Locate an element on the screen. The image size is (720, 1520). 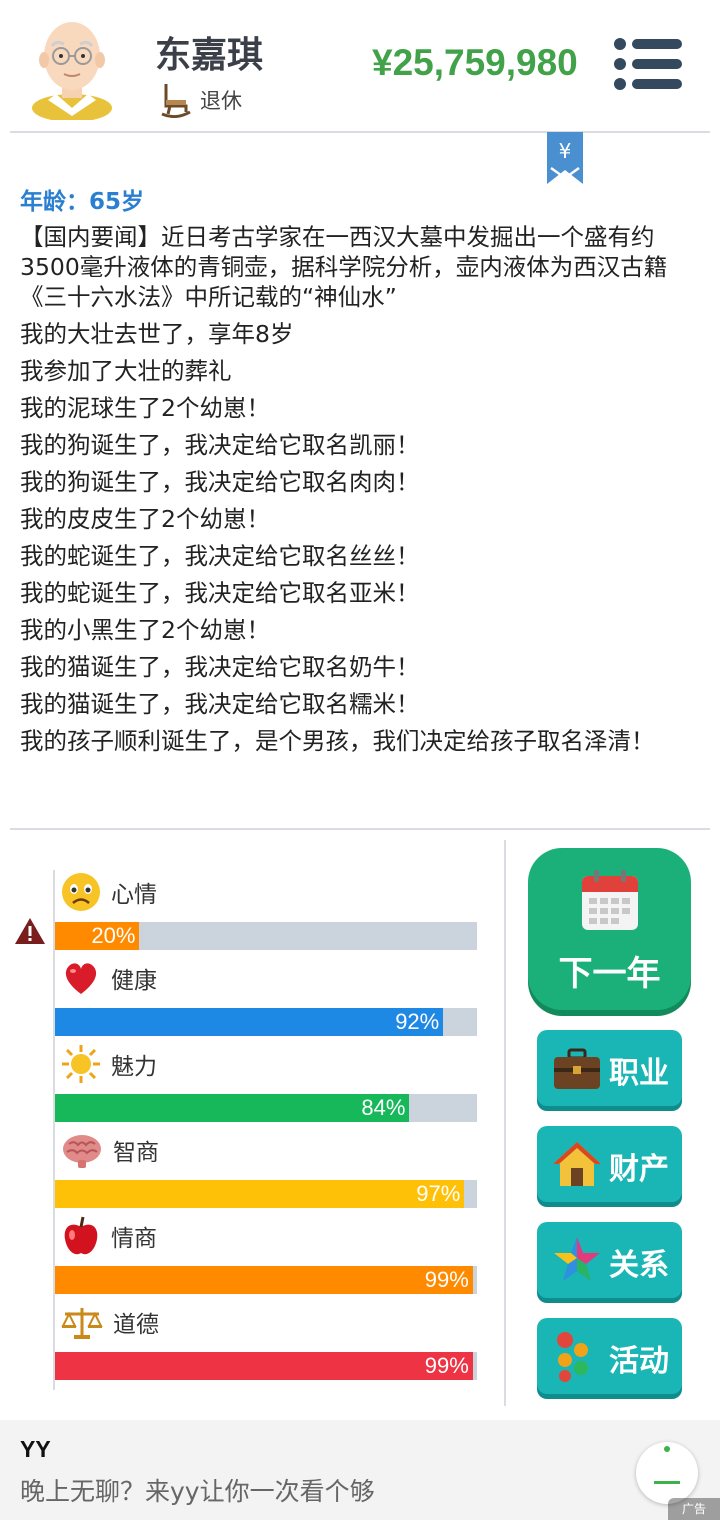
property-button: 财产 is located at coordinates (609, 1164).